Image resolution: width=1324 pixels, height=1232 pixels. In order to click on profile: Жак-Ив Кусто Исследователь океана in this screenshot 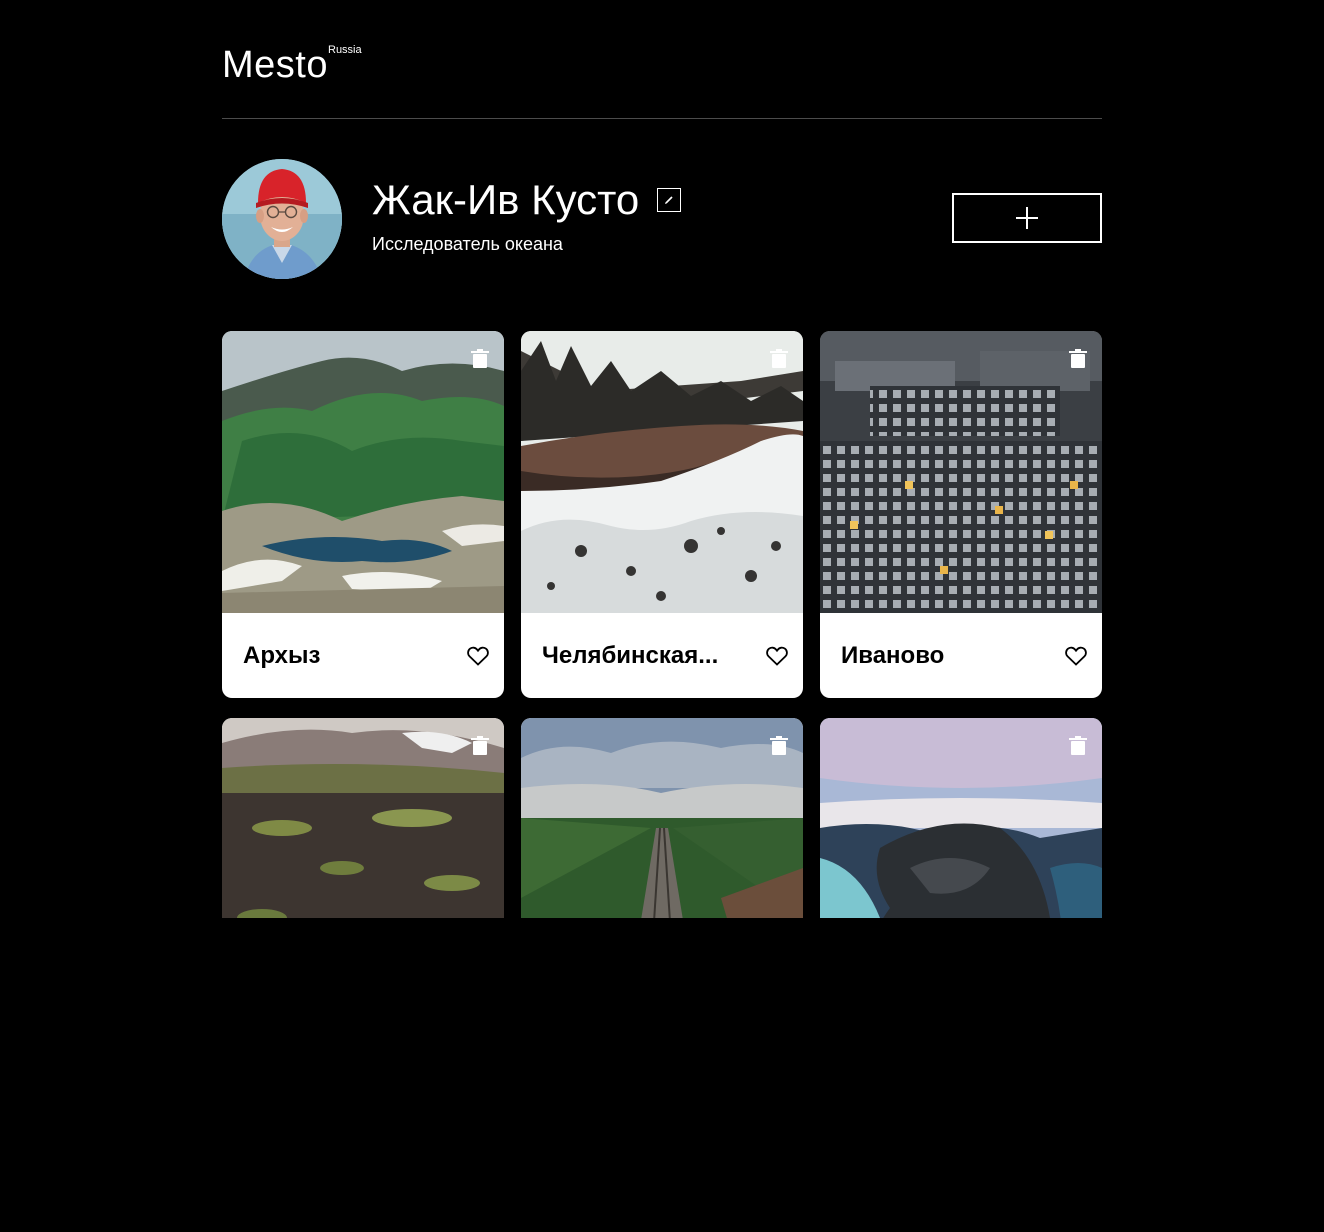, I will do `click(662, 219)`.